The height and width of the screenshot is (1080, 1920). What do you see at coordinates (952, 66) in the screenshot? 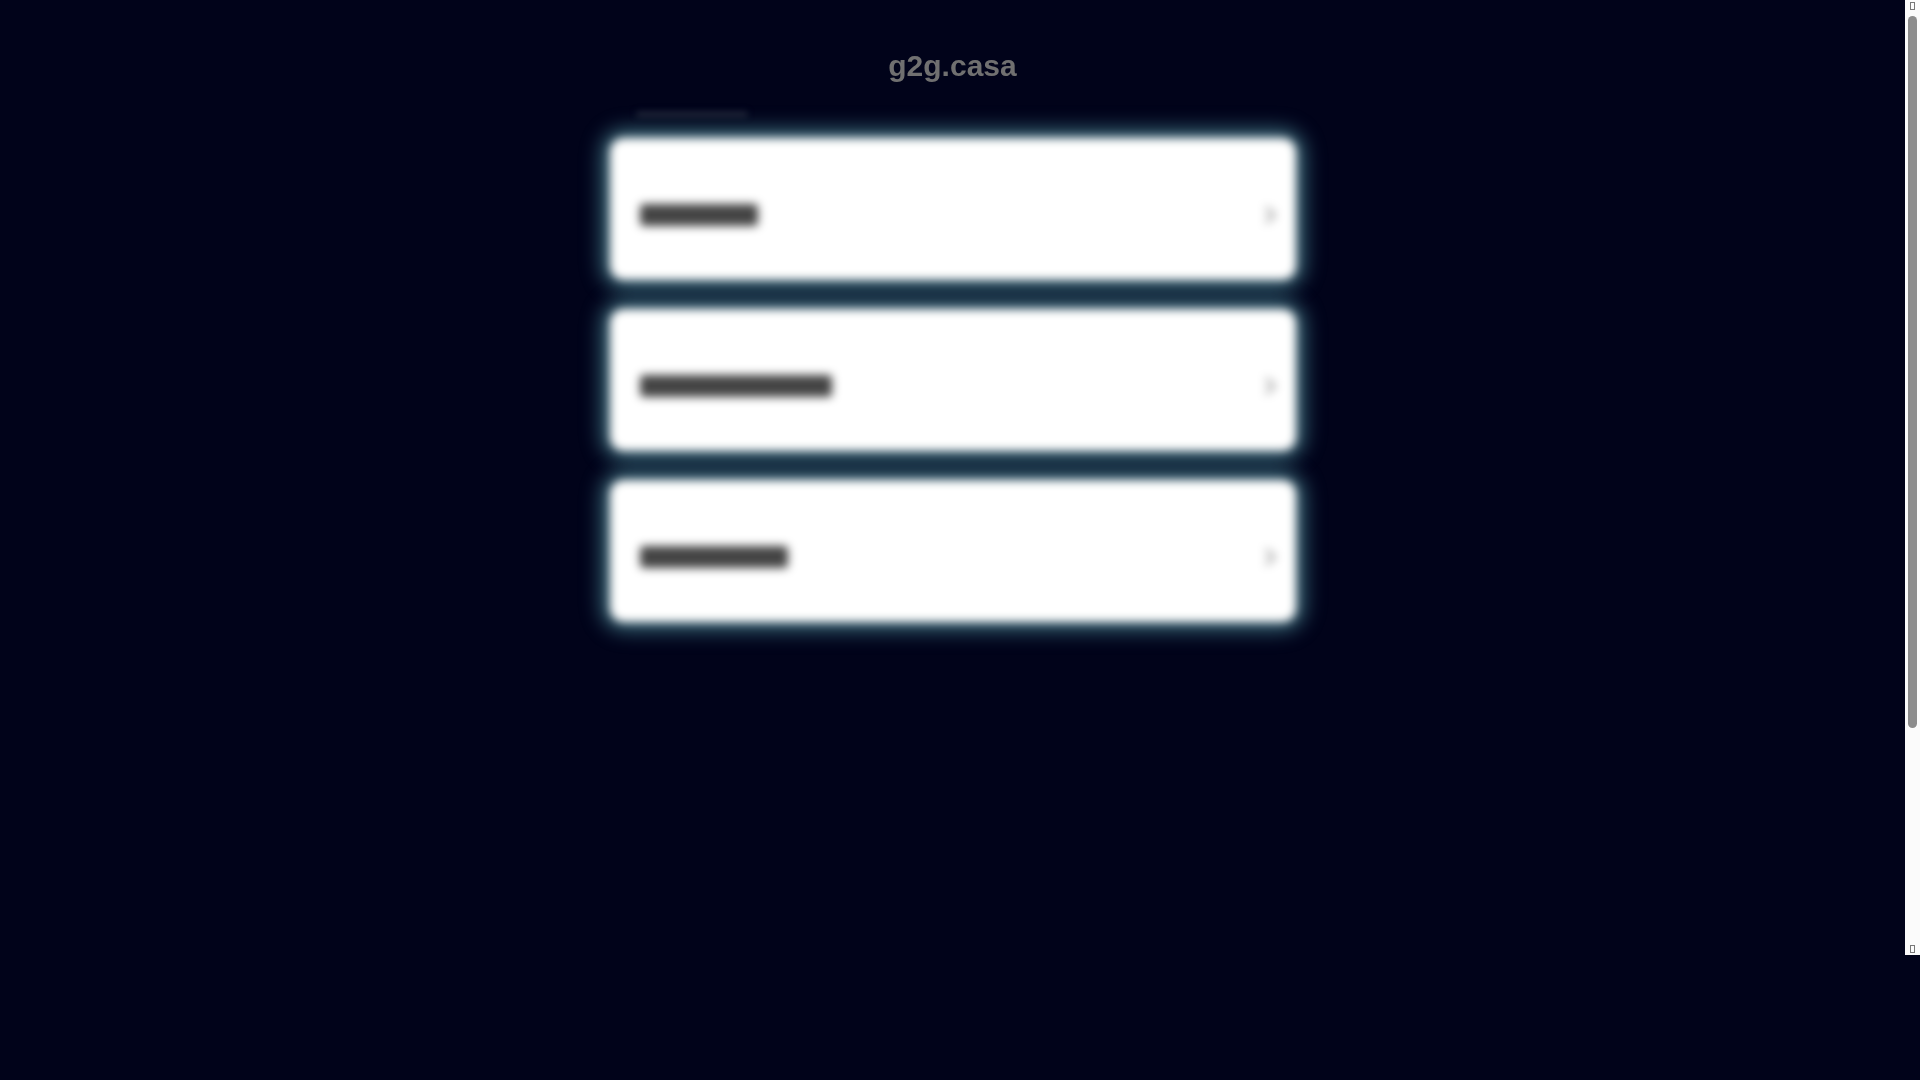
I see `site-title: g2g.casa` at bounding box center [952, 66].